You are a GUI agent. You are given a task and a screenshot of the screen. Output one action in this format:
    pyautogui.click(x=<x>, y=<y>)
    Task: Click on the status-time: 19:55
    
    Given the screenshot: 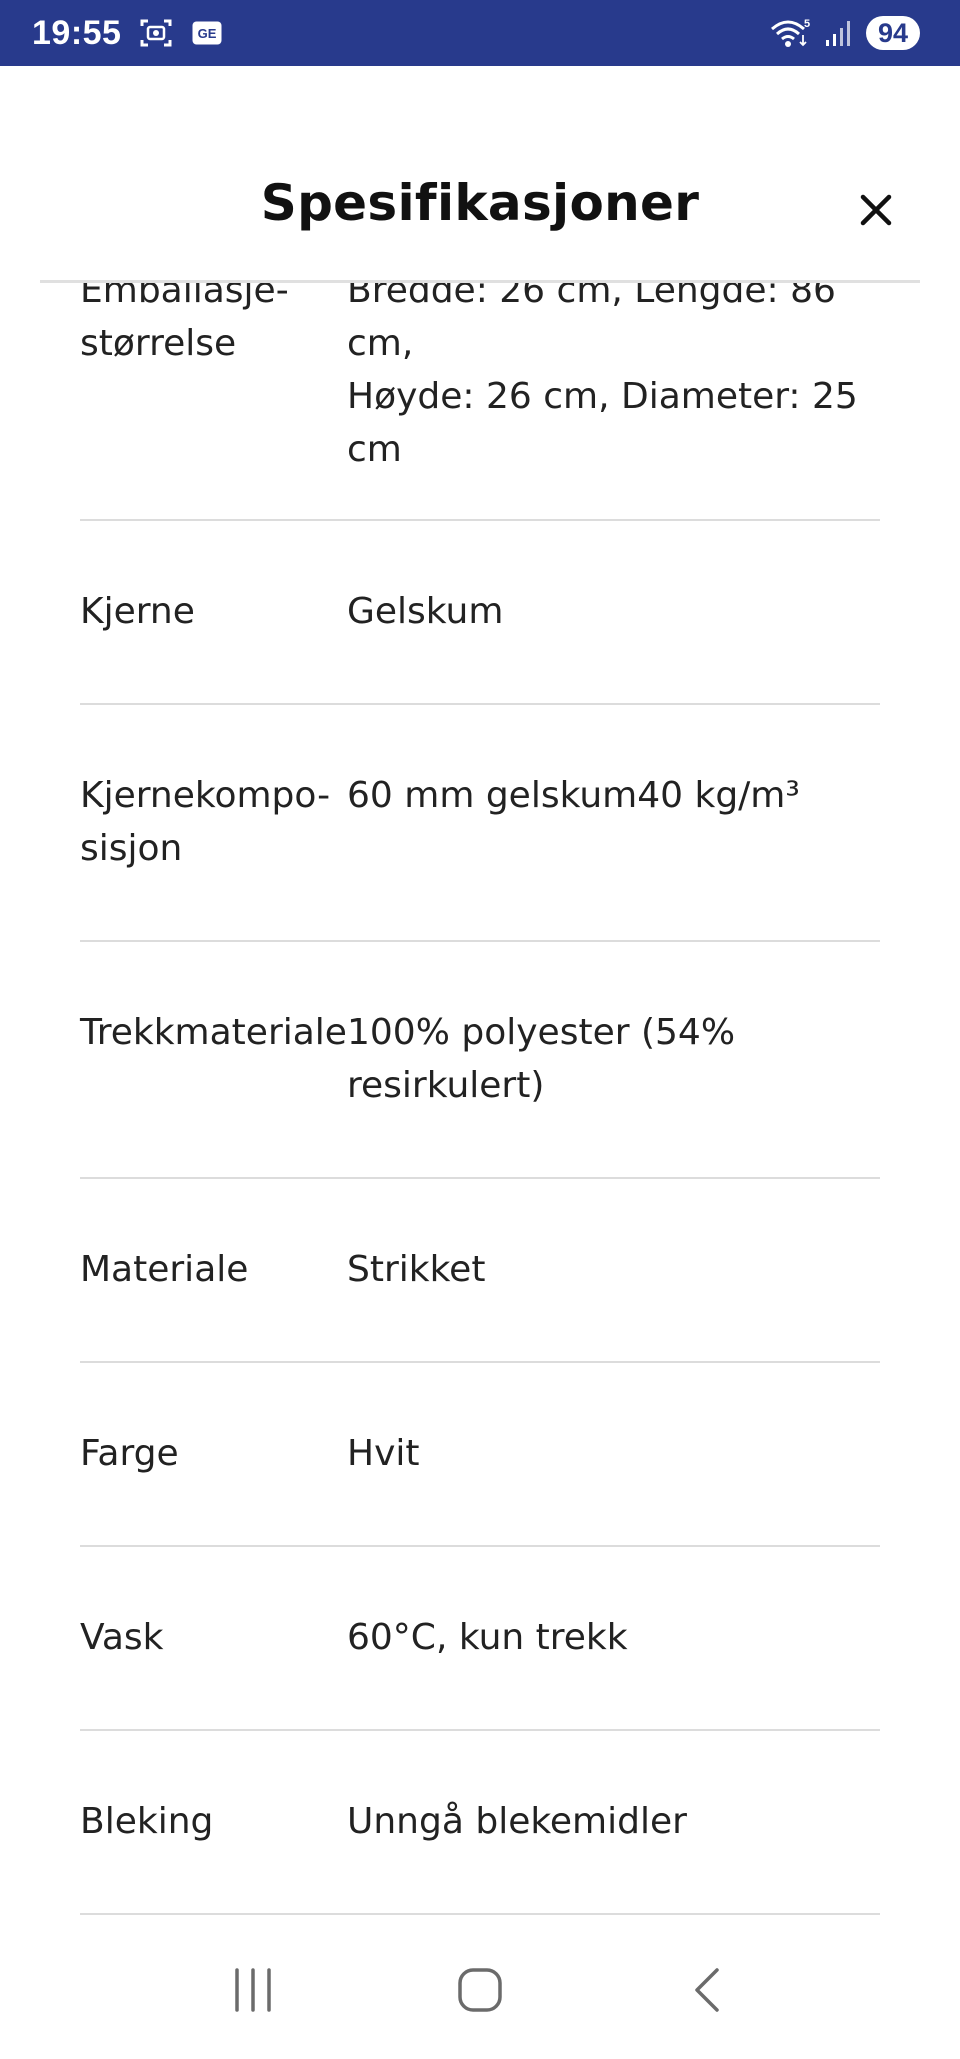 What is the action you would take?
    pyautogui.click(x=77, y=32)
    